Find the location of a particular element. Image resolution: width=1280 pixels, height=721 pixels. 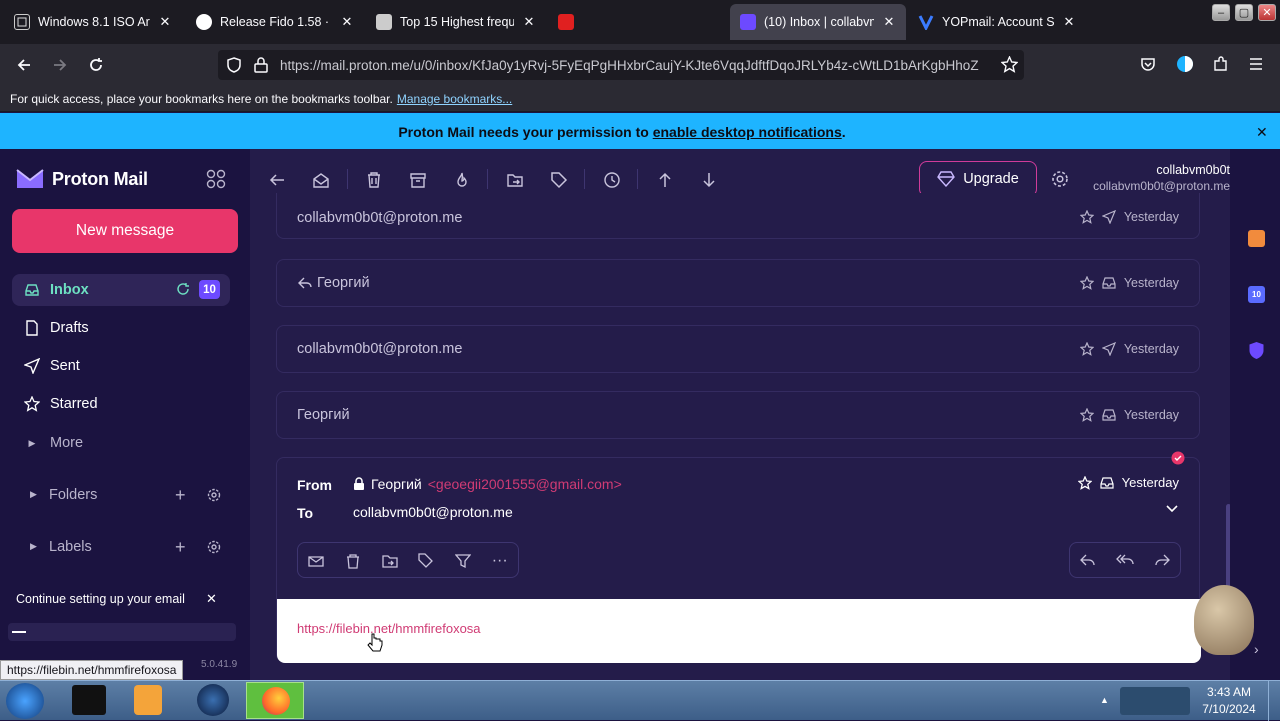

back-icon is located at coordinates (277, 180).